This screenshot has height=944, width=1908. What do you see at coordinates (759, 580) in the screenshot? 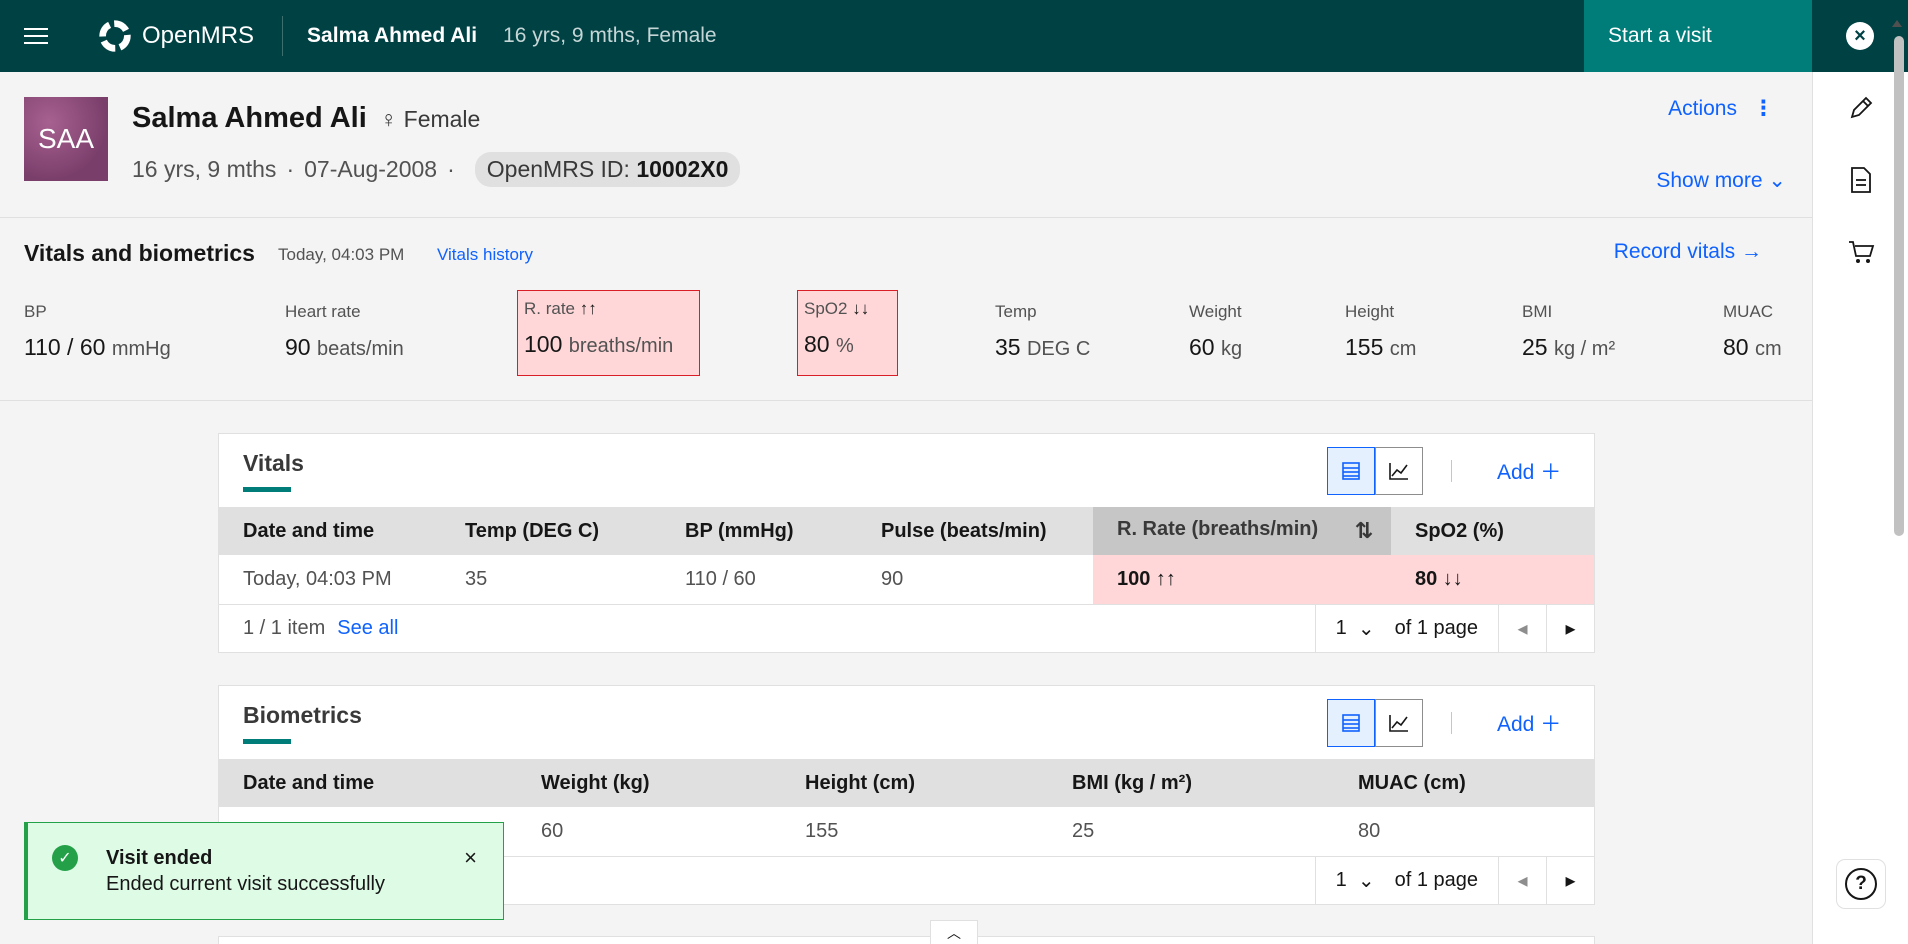
I see `cell-bp: 110 / 60` at bounding box center [759, 580].